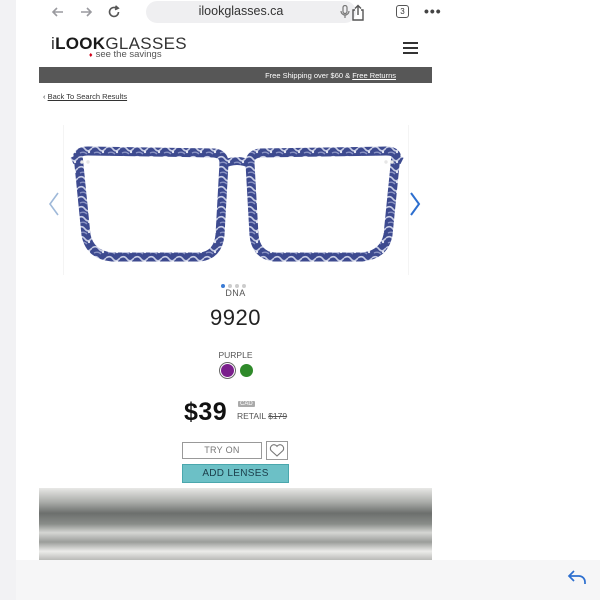 Image resolution: width=600 pixels, height=600 pixels. I want to click on logo-tagline: ♦ see the savings, so click(125, 54).